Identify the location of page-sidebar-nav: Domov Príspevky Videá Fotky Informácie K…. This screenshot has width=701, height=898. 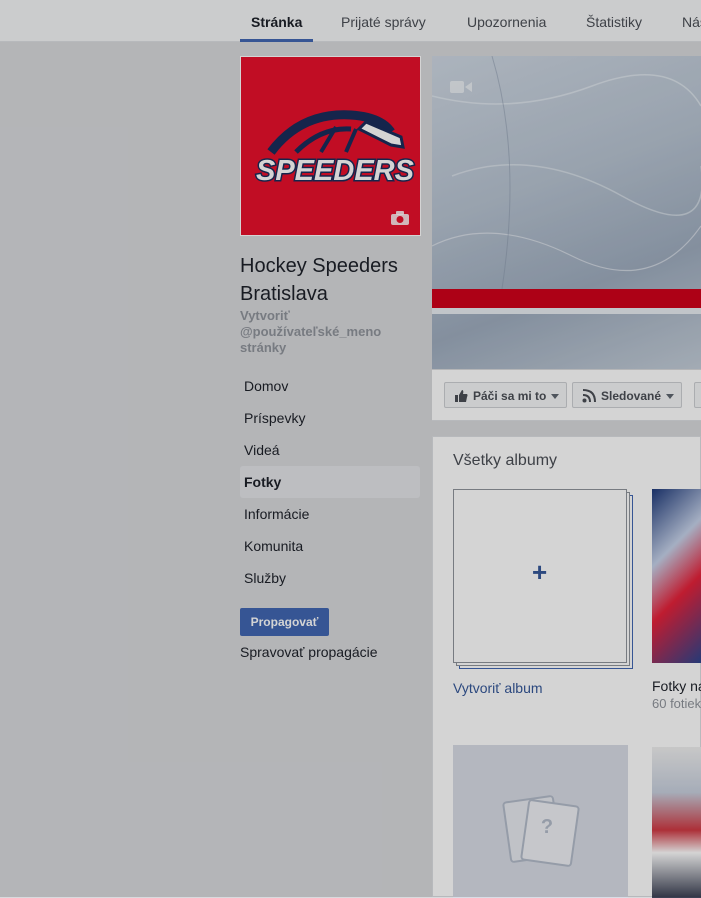
(330, 482).